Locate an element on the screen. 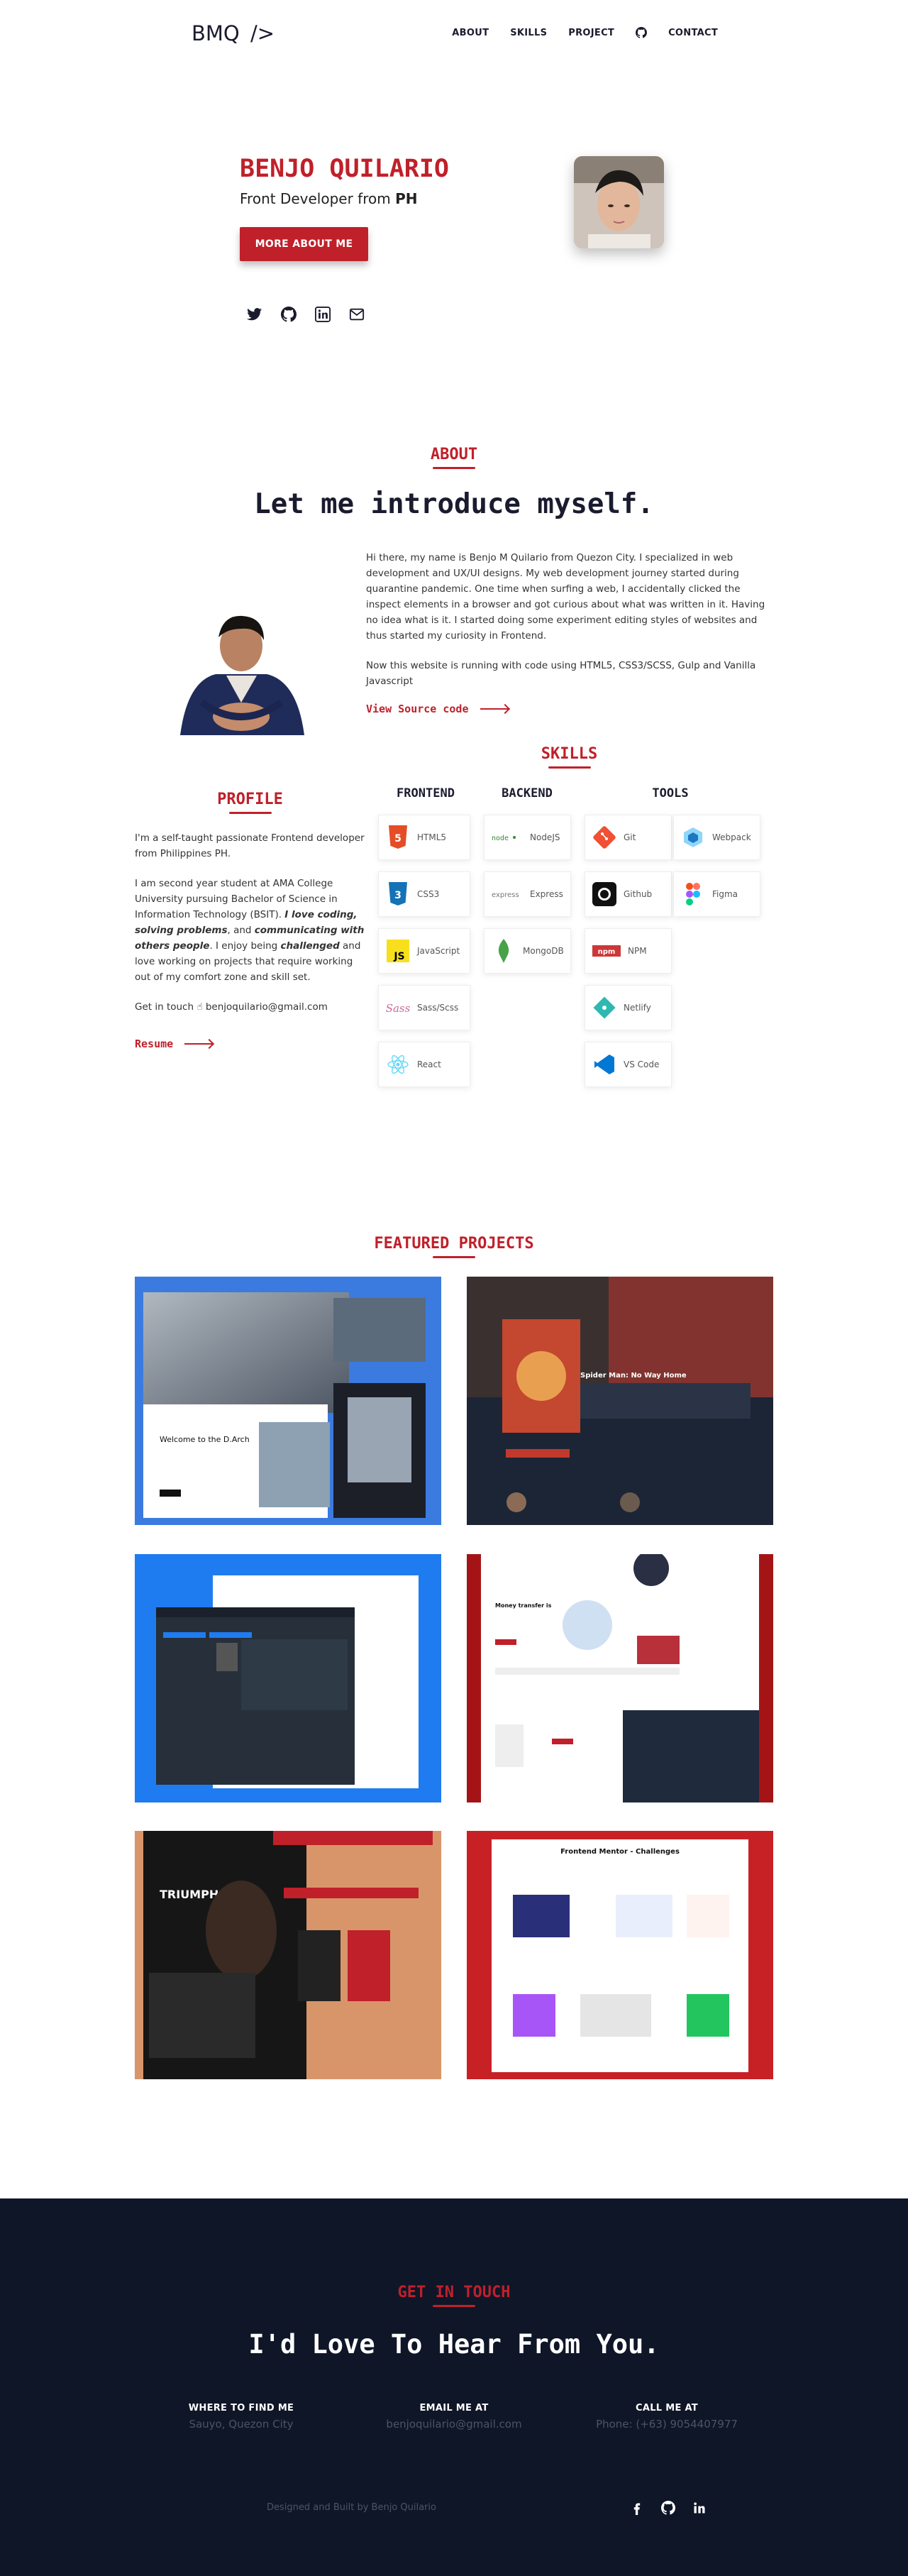 This screenshot has width=908, height=2576. contact-email: EMAIL ME AT benjoquilario@gmail.com is located at coordinates (454, 2417).